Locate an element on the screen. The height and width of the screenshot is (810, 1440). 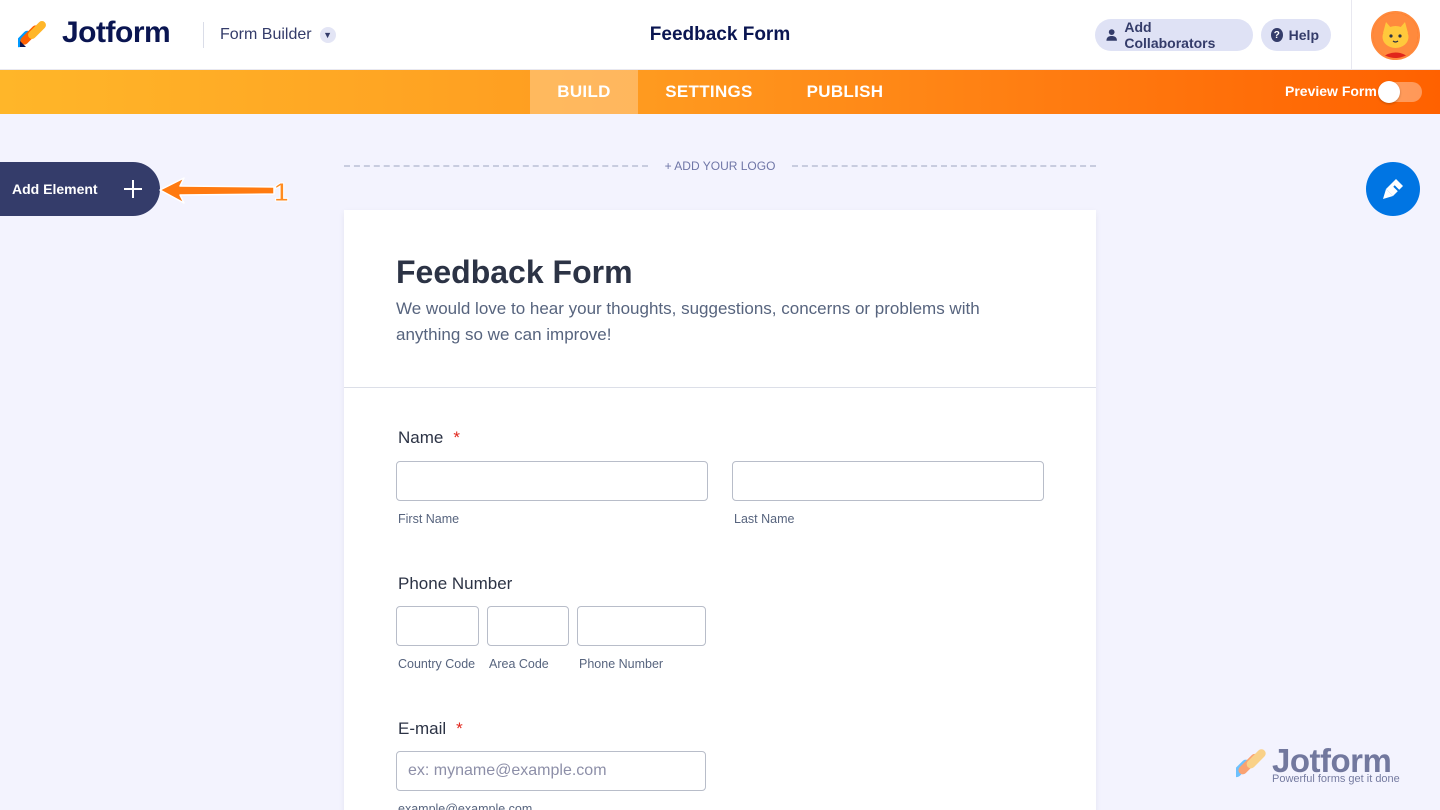
jotform-logo: Jotform is located at coordinates (94, 33).